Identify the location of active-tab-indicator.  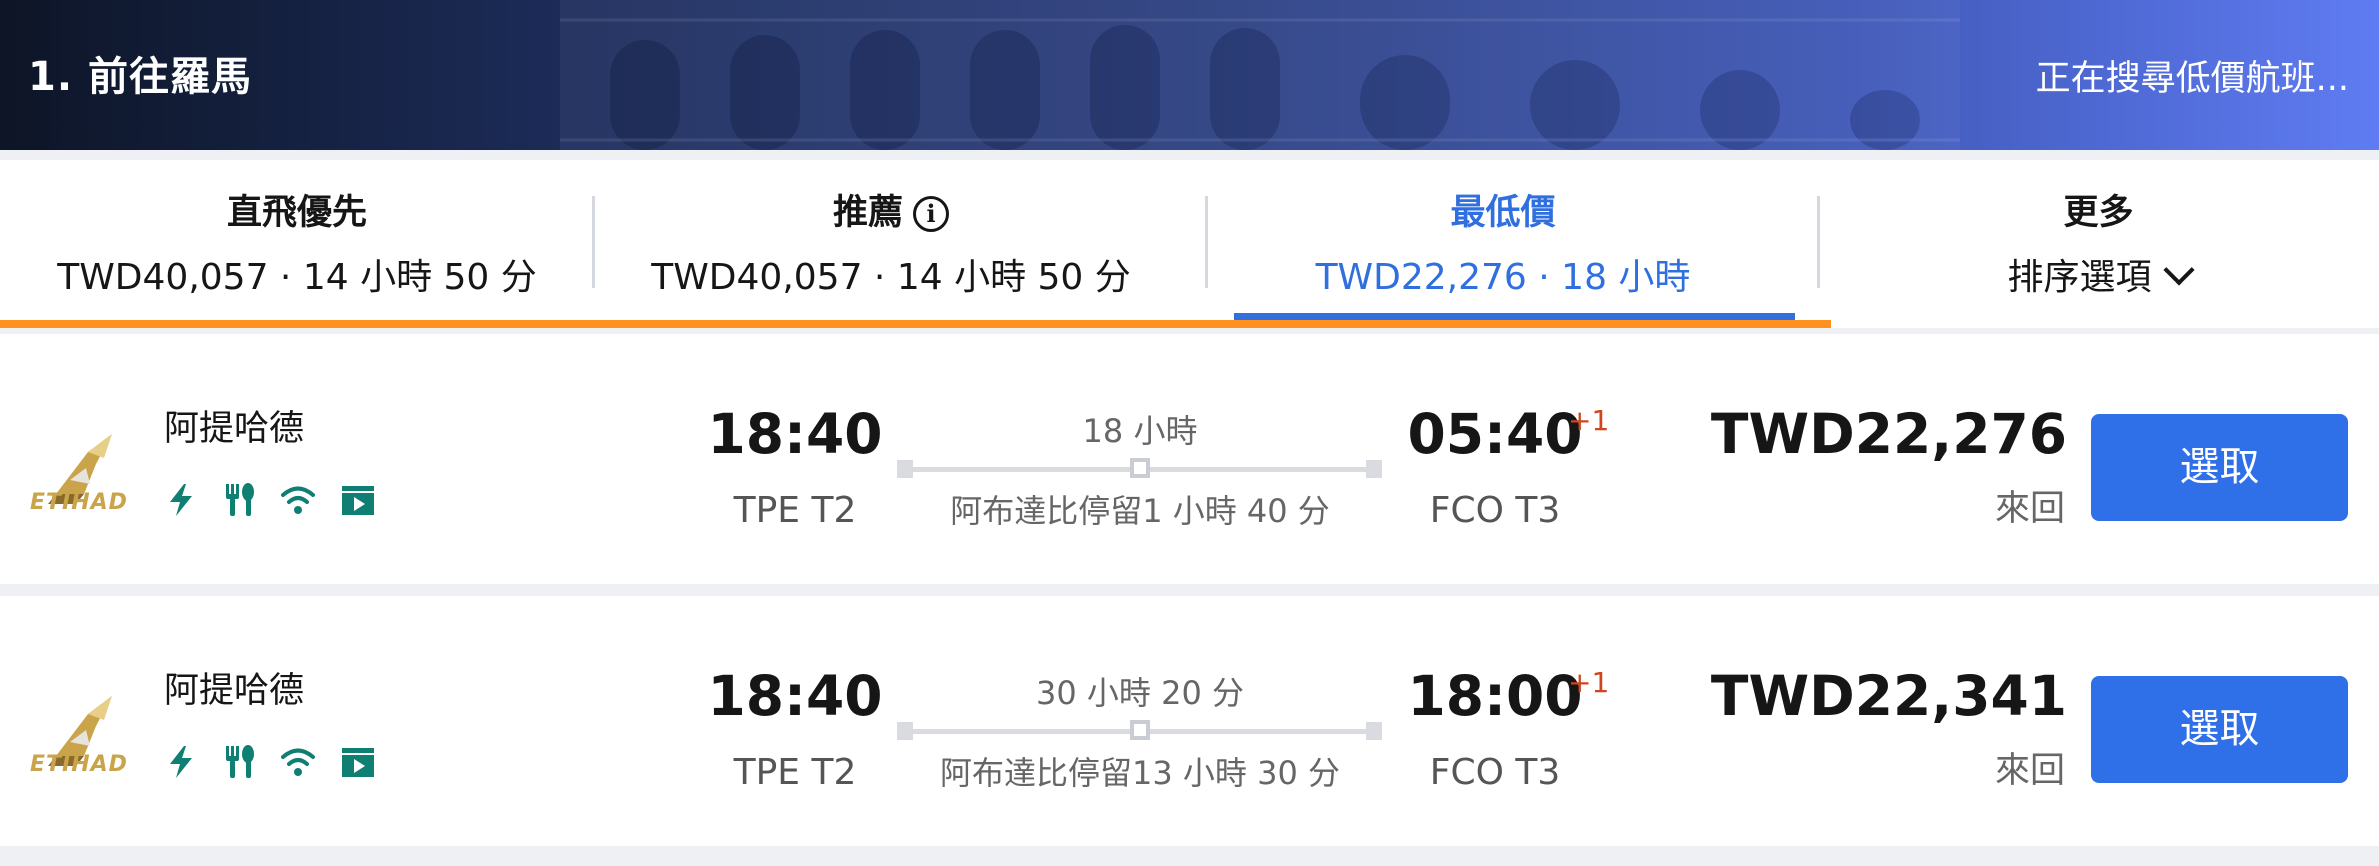
(1514, 316).